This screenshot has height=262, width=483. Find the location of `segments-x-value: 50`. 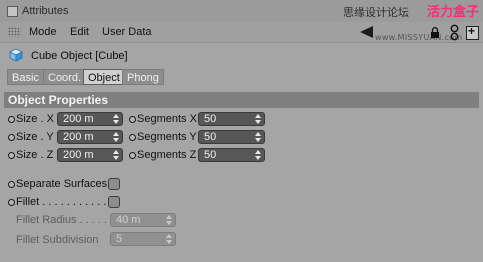

segments-x-value: 50 is located at coordinates (210, 119).